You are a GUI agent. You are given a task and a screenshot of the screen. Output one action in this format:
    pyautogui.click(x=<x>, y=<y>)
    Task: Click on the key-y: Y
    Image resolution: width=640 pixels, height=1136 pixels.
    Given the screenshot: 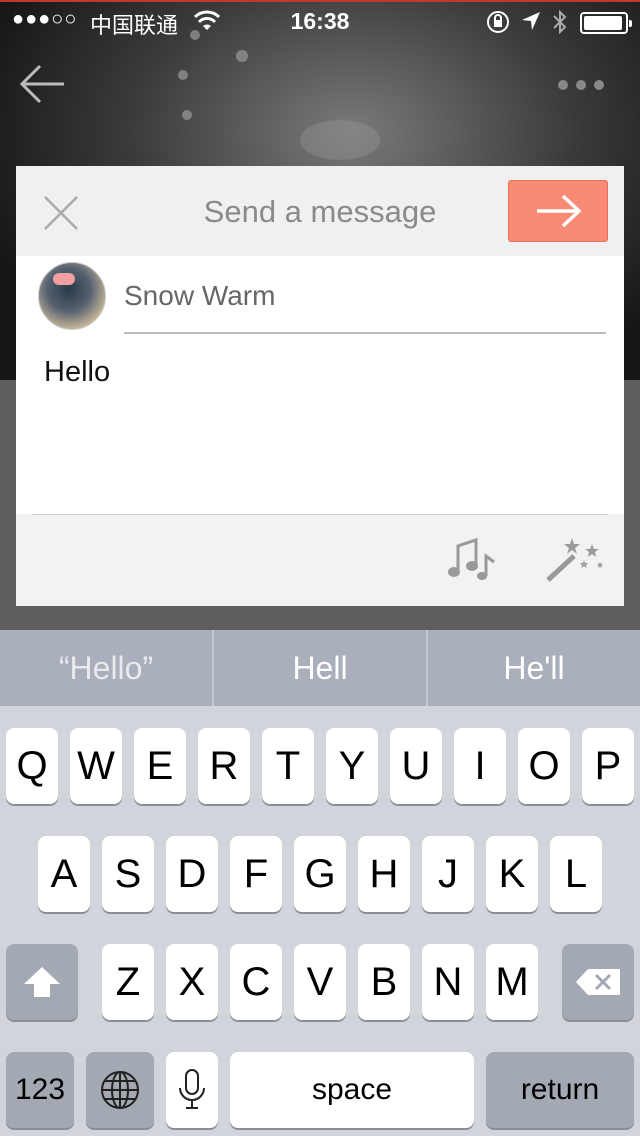 What is the action you would take?
    pyautogui.click(x=352, y=766)
    